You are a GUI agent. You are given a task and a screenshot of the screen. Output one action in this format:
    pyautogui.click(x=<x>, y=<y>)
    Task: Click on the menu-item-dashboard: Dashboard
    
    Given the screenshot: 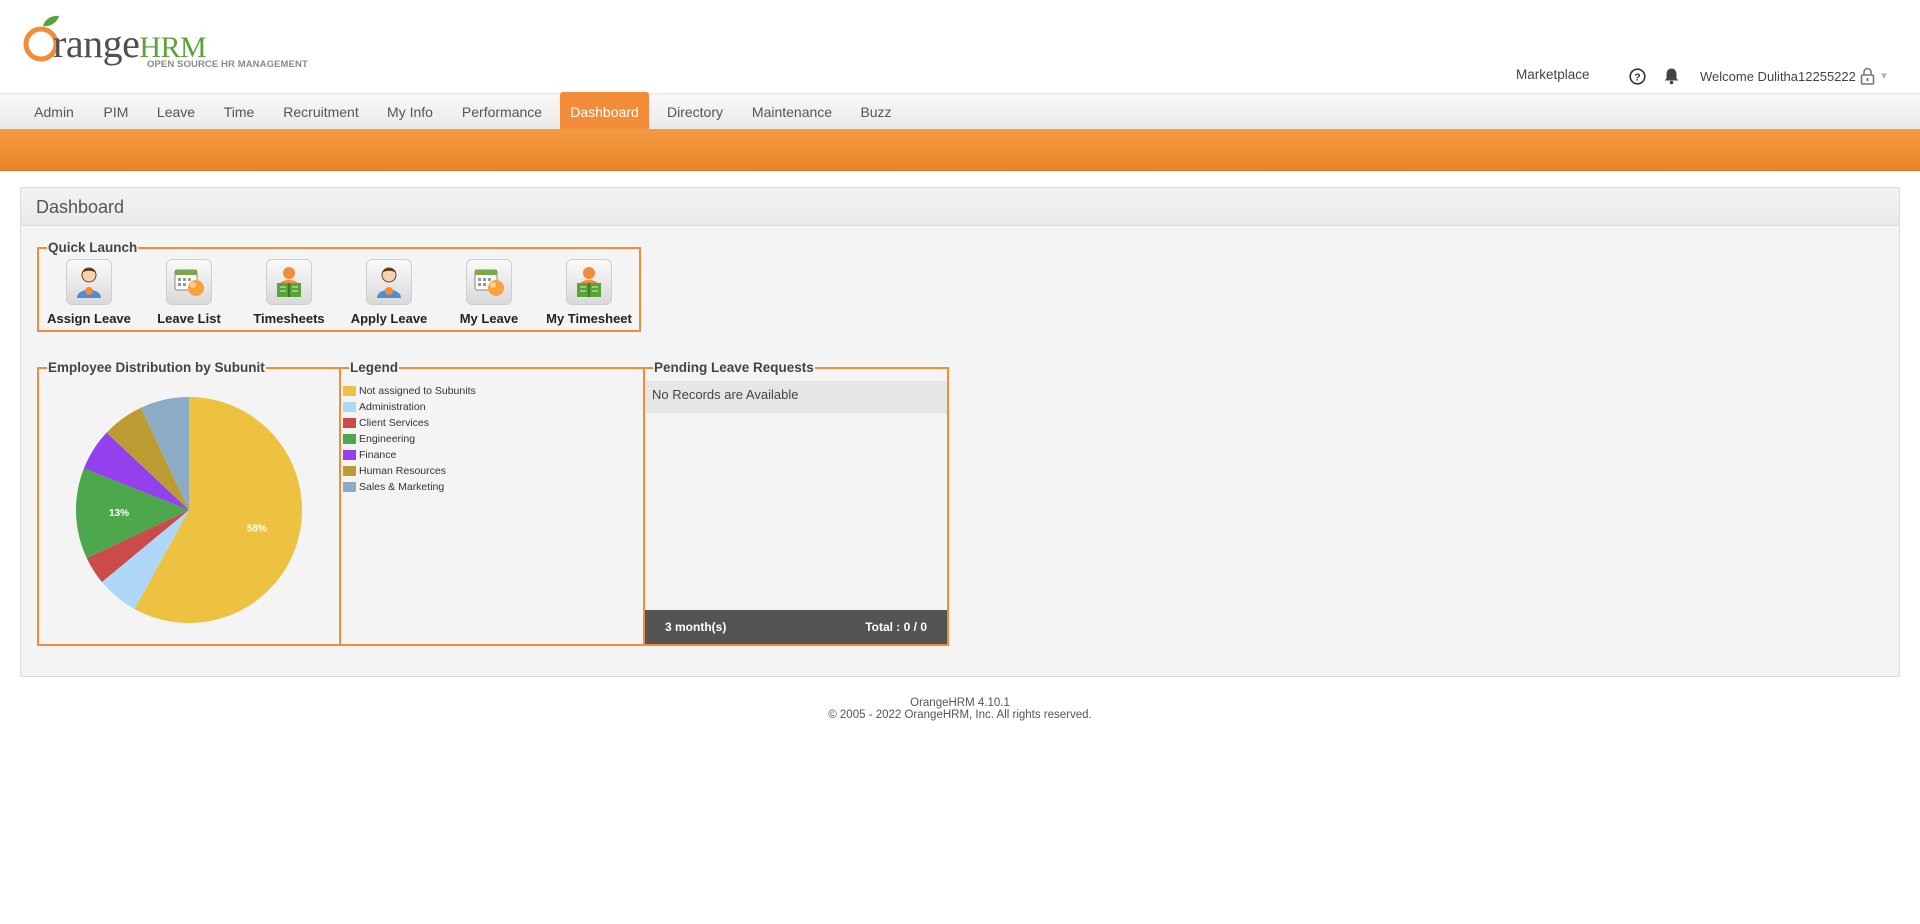 What is the action you would take?
    pyautogui.click(x=604, y=111)
    